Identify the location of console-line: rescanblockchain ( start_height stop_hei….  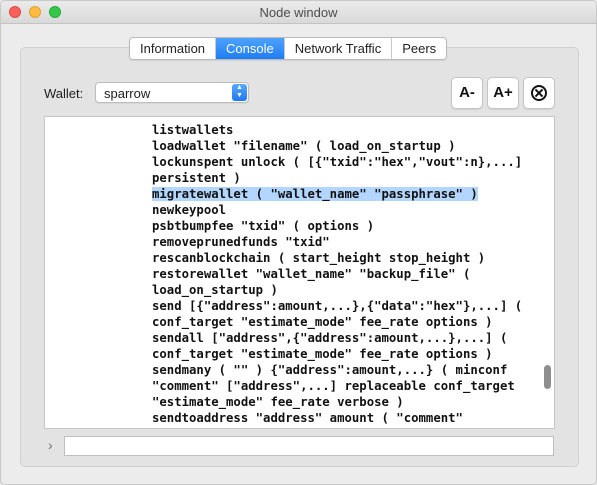
(342, 258).